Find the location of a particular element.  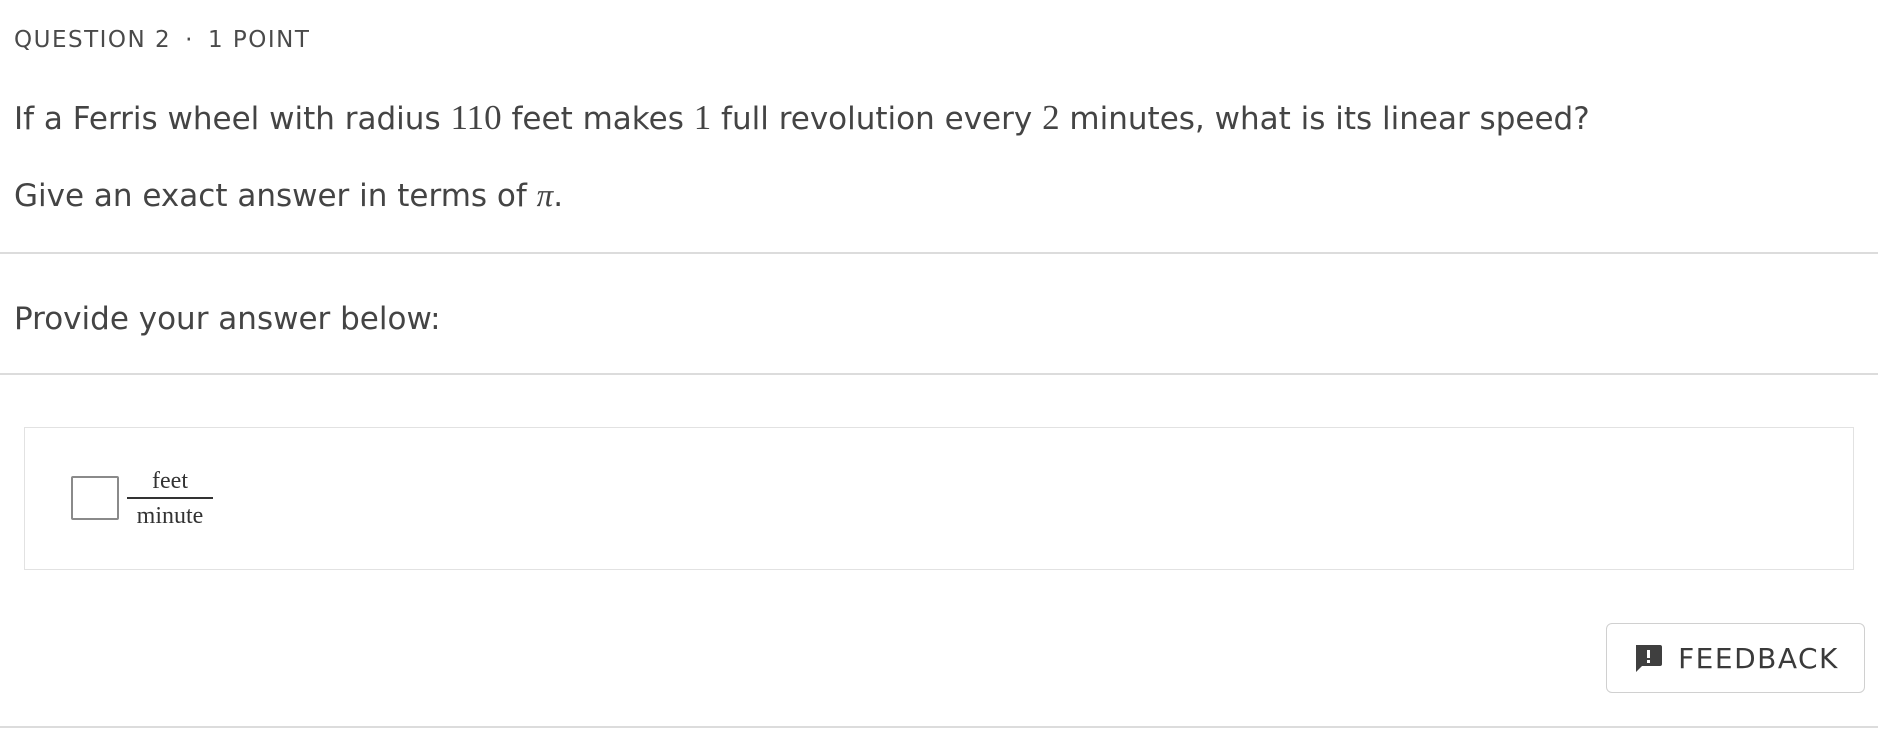

unit-denominator: minute is located at coordinates (170, 516).